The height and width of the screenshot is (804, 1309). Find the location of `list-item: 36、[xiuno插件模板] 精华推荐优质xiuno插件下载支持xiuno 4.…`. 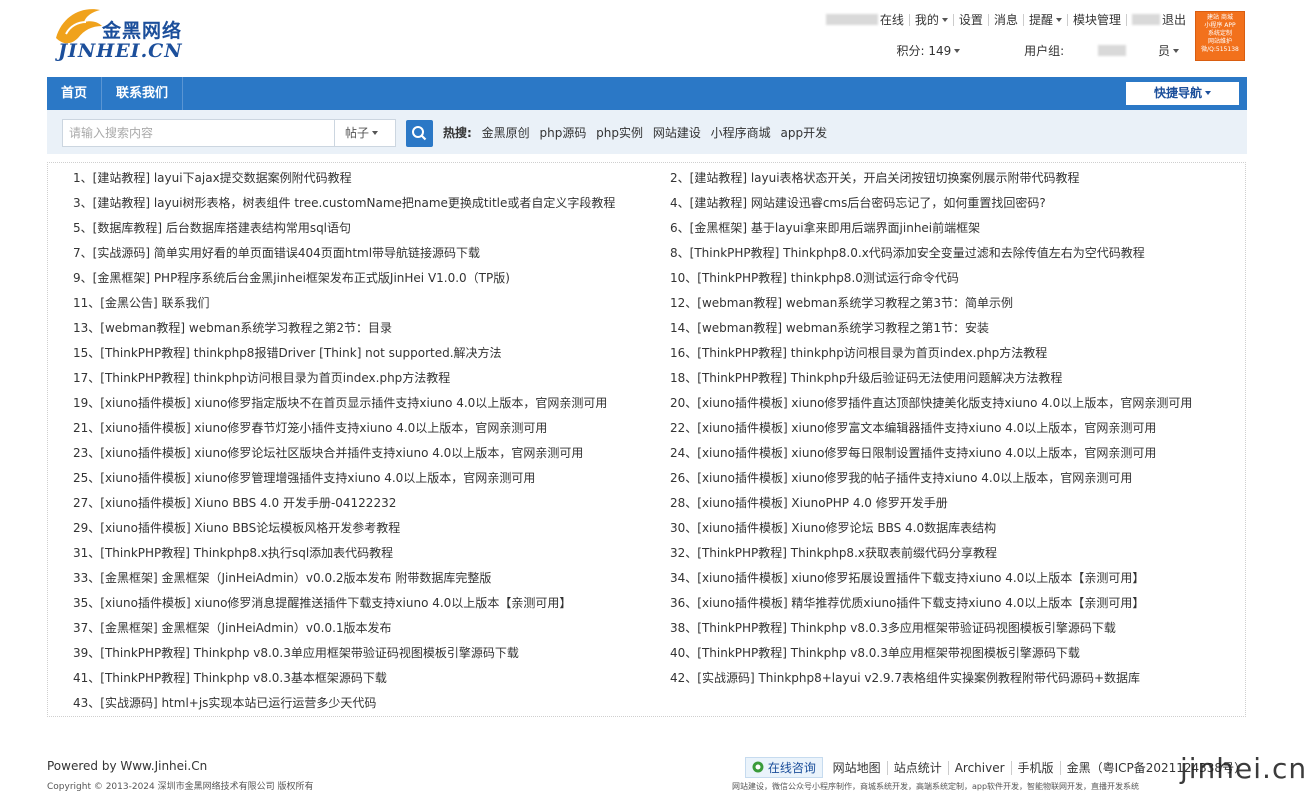

list-item: 36、[xiuno插件模板] 精华推荐优质xiuno插件下载支持xiuno 4.… is located at coordinates (931, 607).